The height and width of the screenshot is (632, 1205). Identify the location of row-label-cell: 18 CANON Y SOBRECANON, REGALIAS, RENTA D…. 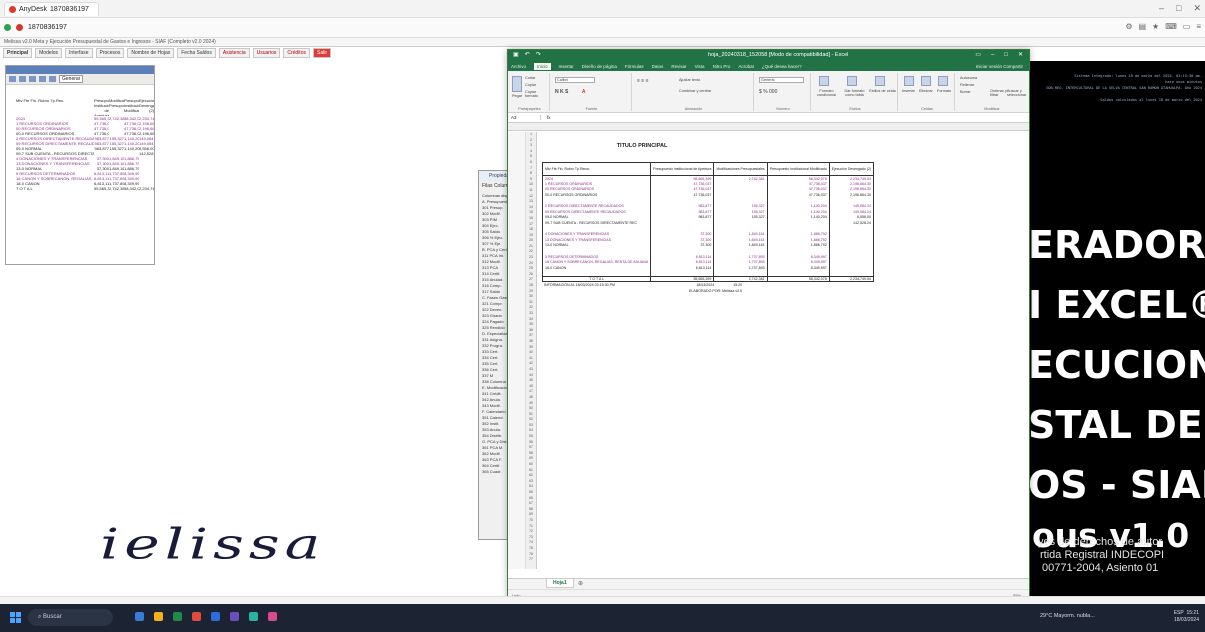
(596, 262).